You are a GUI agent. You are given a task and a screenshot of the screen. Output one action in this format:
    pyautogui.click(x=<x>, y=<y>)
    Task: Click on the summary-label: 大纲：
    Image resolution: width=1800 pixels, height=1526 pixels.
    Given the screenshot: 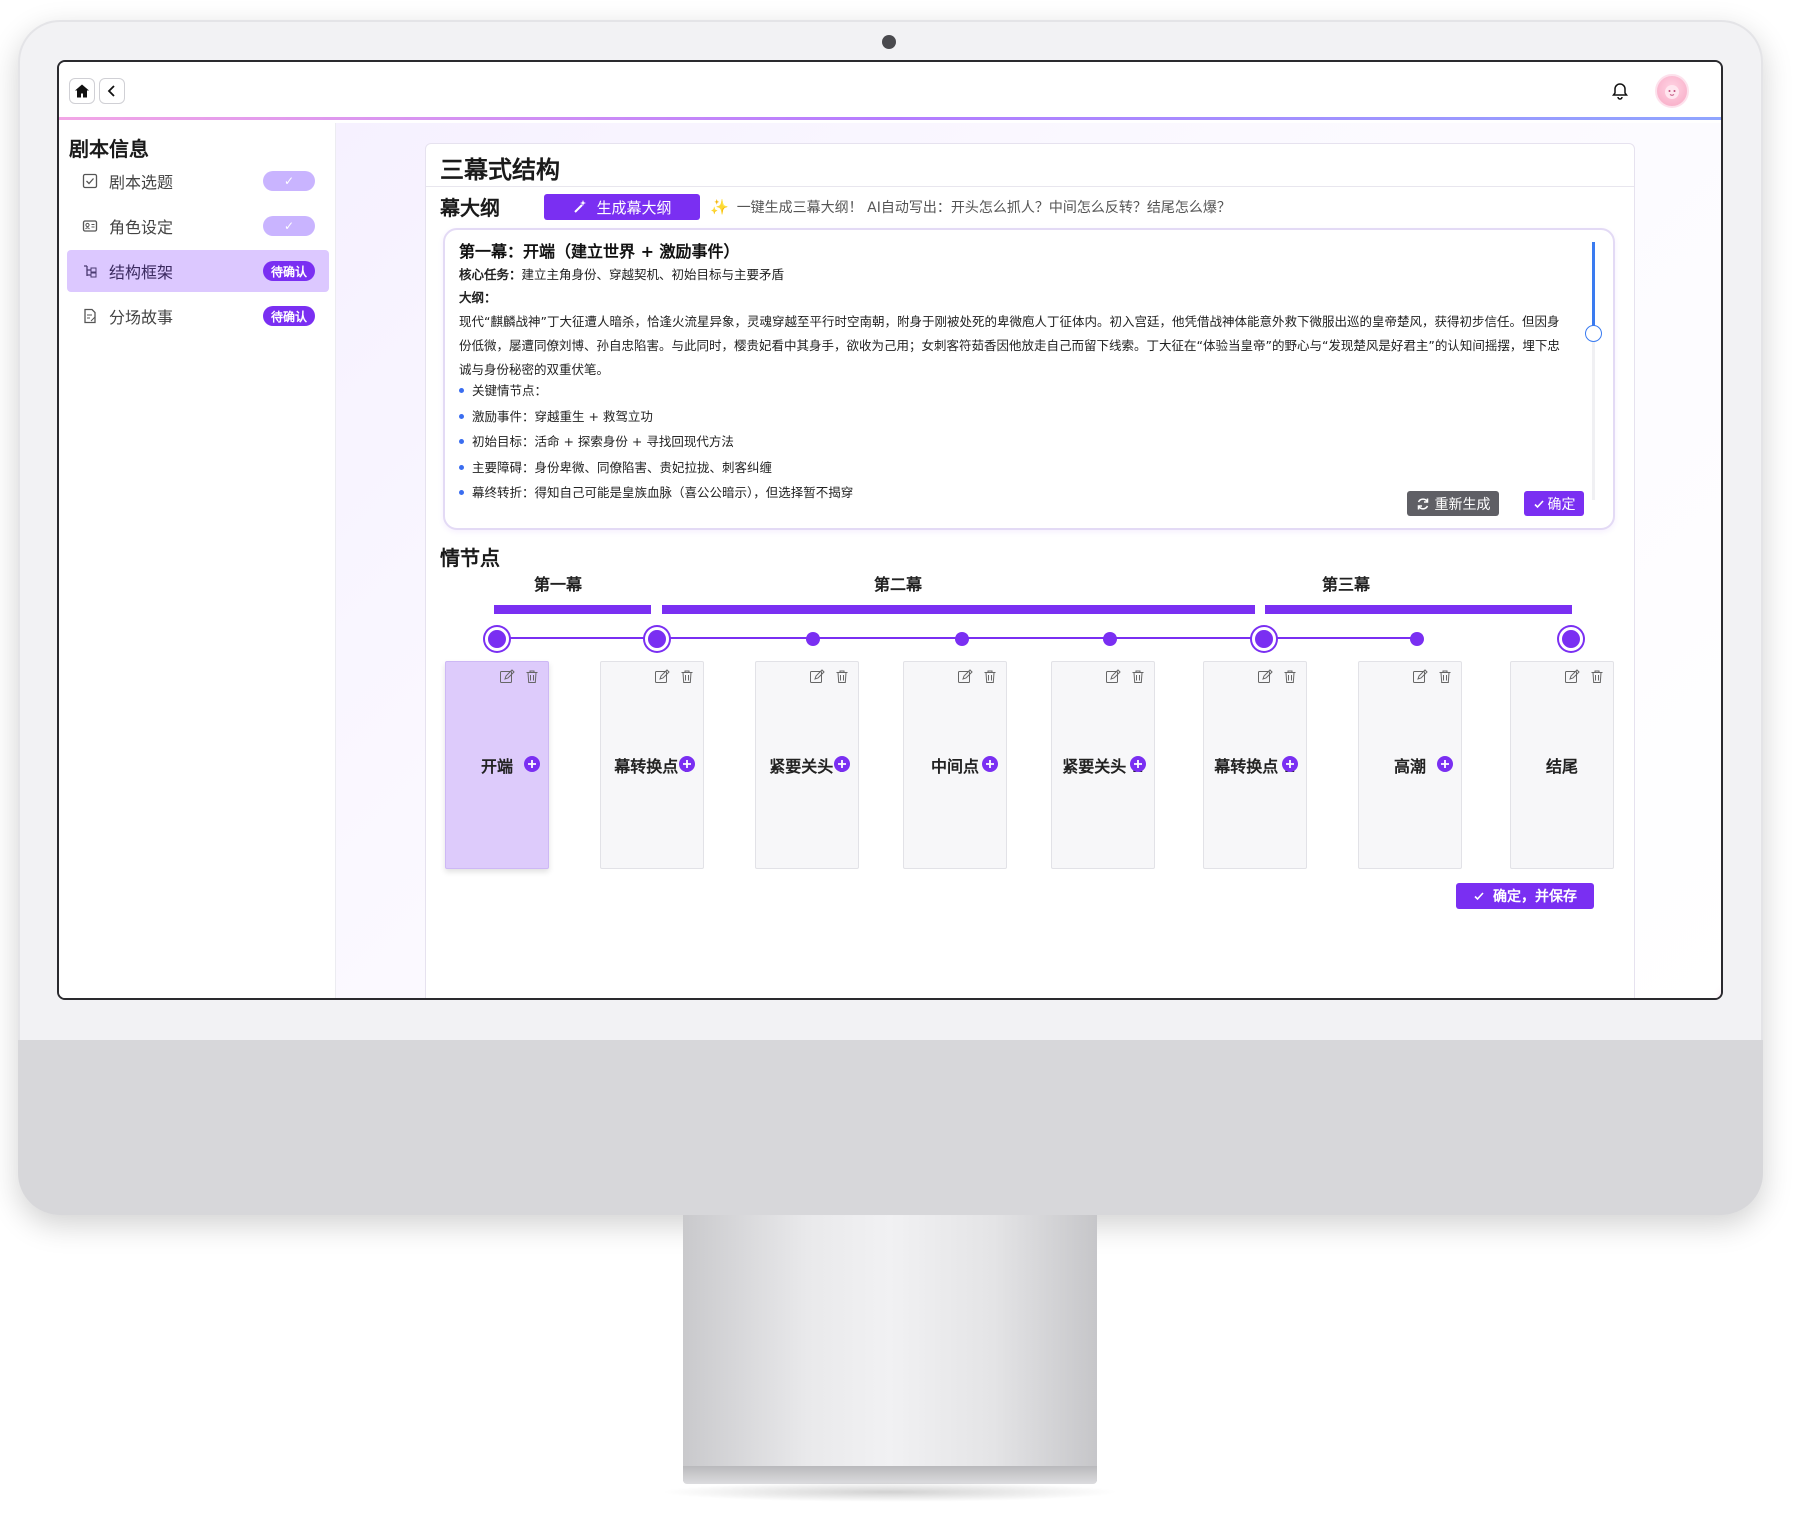 What is the action you would take?
    pyautogui.click(x=478, y=297)
    